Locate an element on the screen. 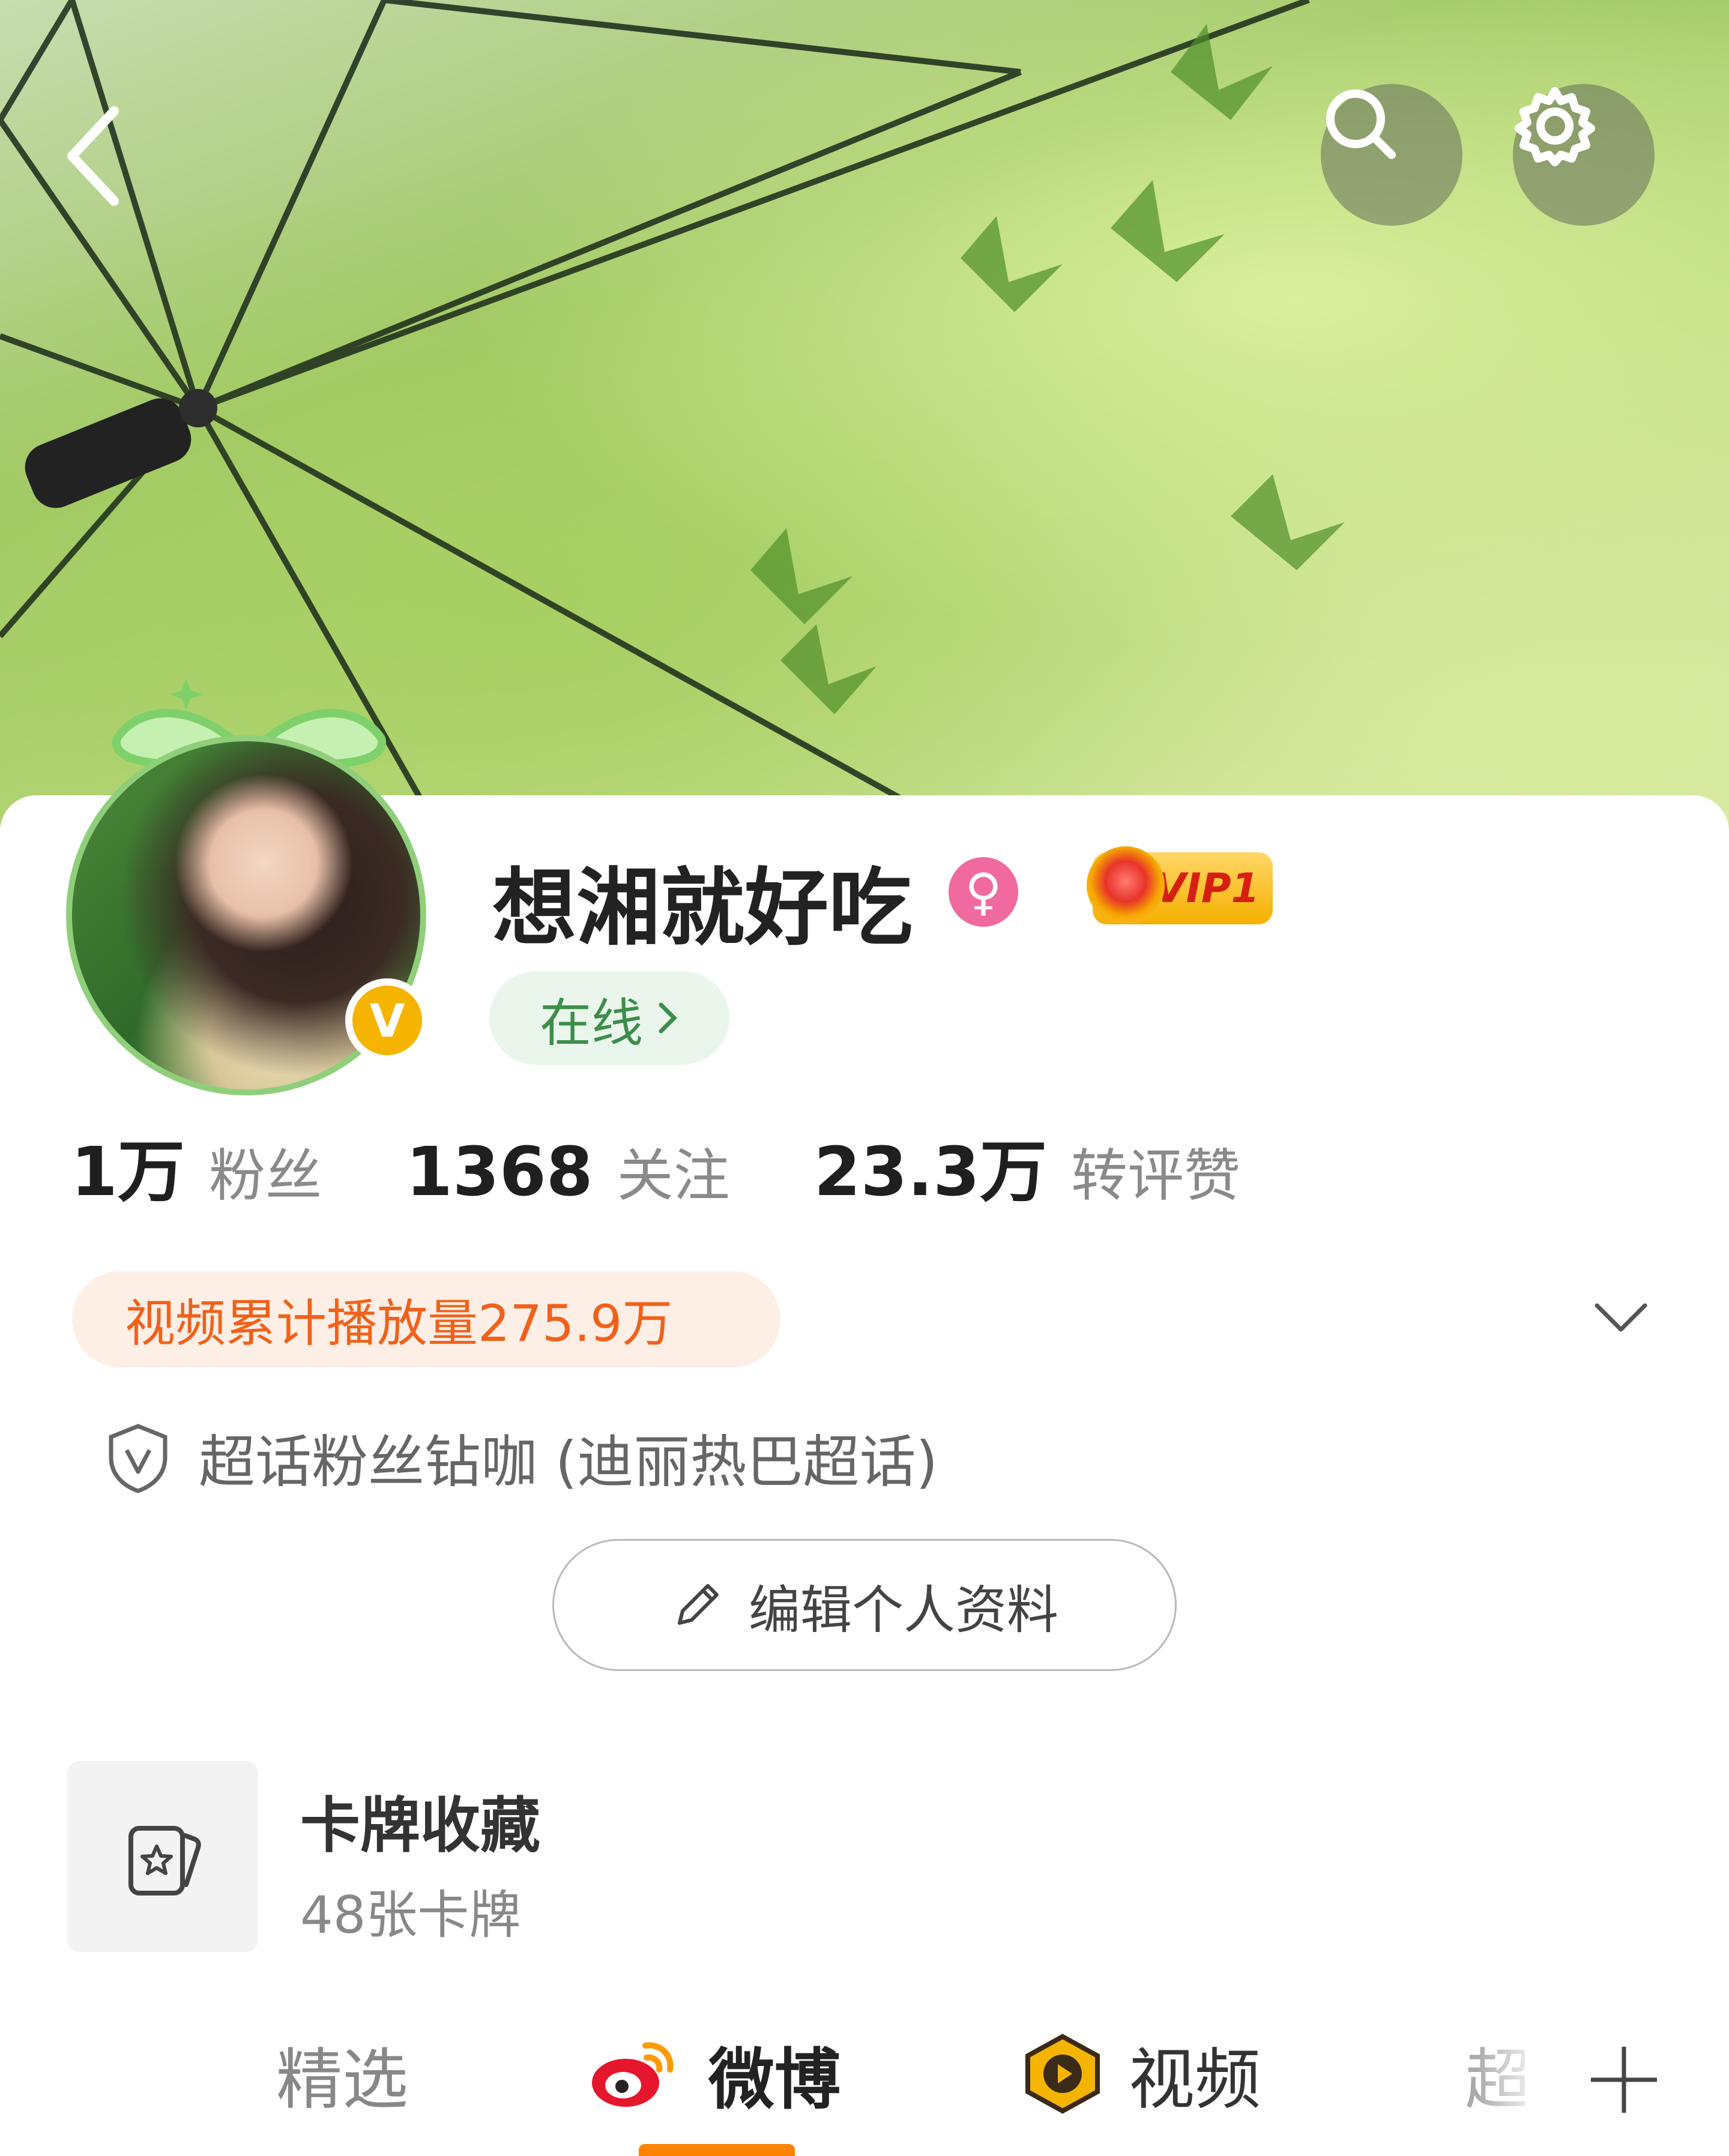  tab-weibo: 微博 is located at coordinates (714, 2074).